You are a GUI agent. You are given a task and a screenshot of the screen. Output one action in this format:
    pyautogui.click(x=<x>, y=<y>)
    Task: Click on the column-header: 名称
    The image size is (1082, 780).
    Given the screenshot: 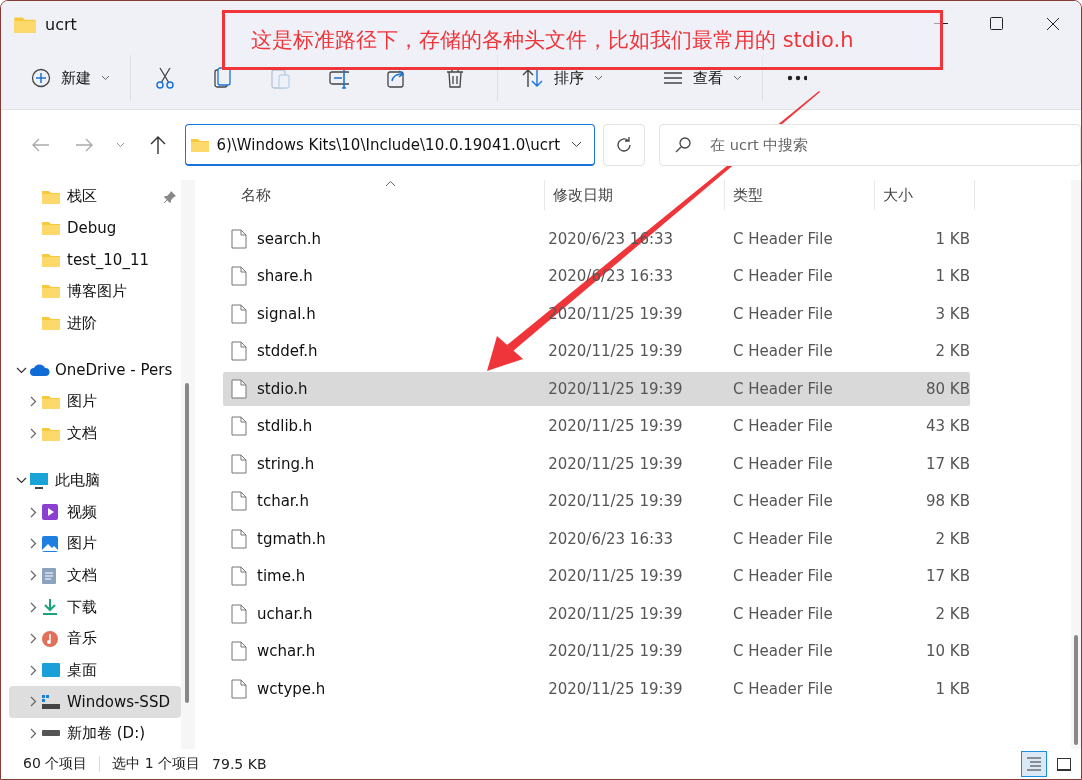 What is the action you would take?
    pyautogui.click(x=322, y=195)
    